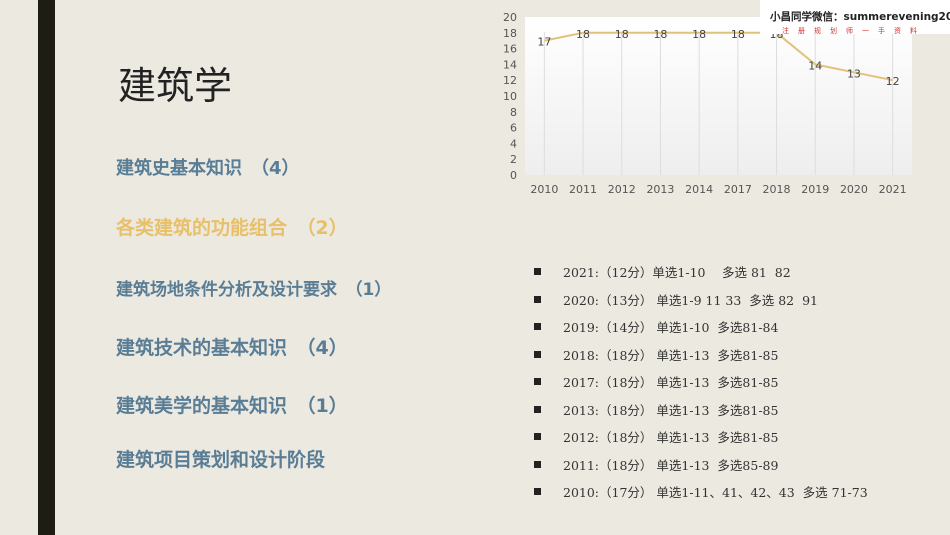  What do you see at coordinates (510, 17) in the screenshot?
I see `y-tick-label: 20` at bounding box center [510, 17].